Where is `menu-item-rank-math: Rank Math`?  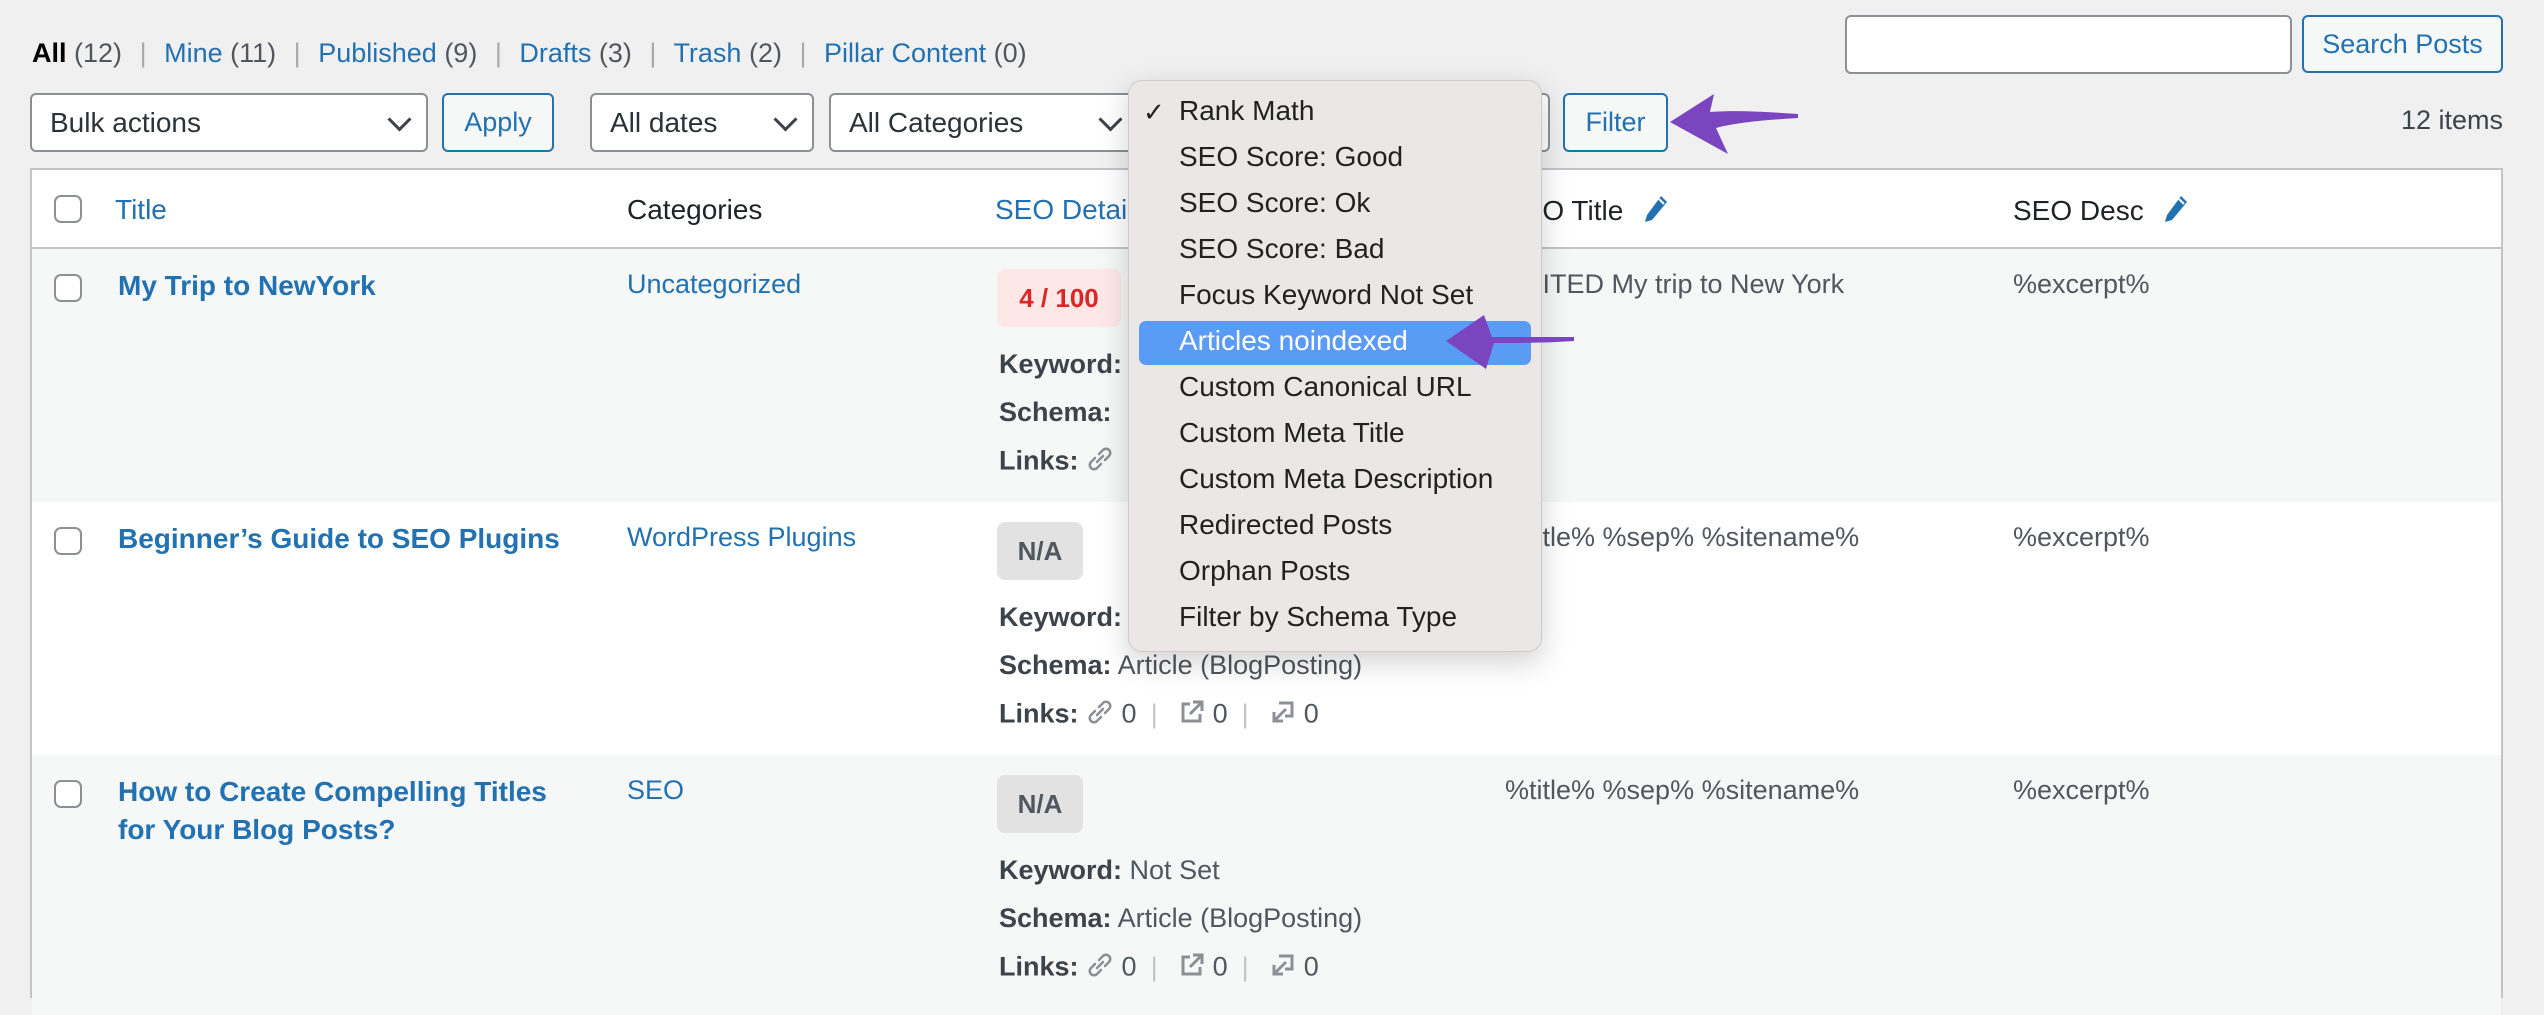 menu-item-rank-math: Rank Math is located at coordinates (1246, 111).